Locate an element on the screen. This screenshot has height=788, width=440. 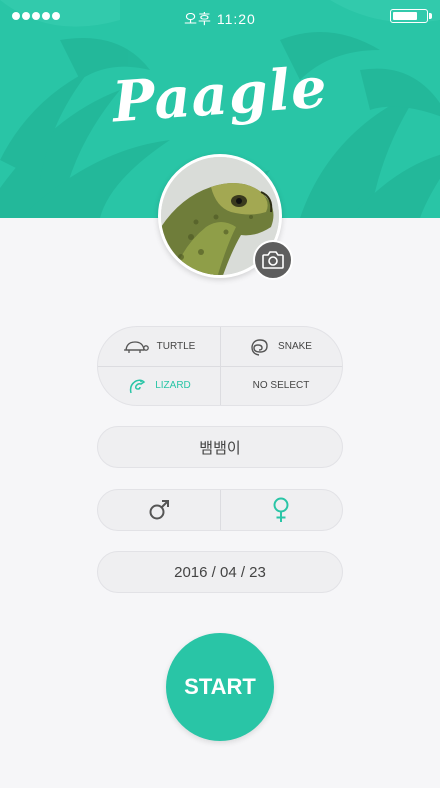
status-bar: 오후 11:20 is located at coordinates (220, 17).